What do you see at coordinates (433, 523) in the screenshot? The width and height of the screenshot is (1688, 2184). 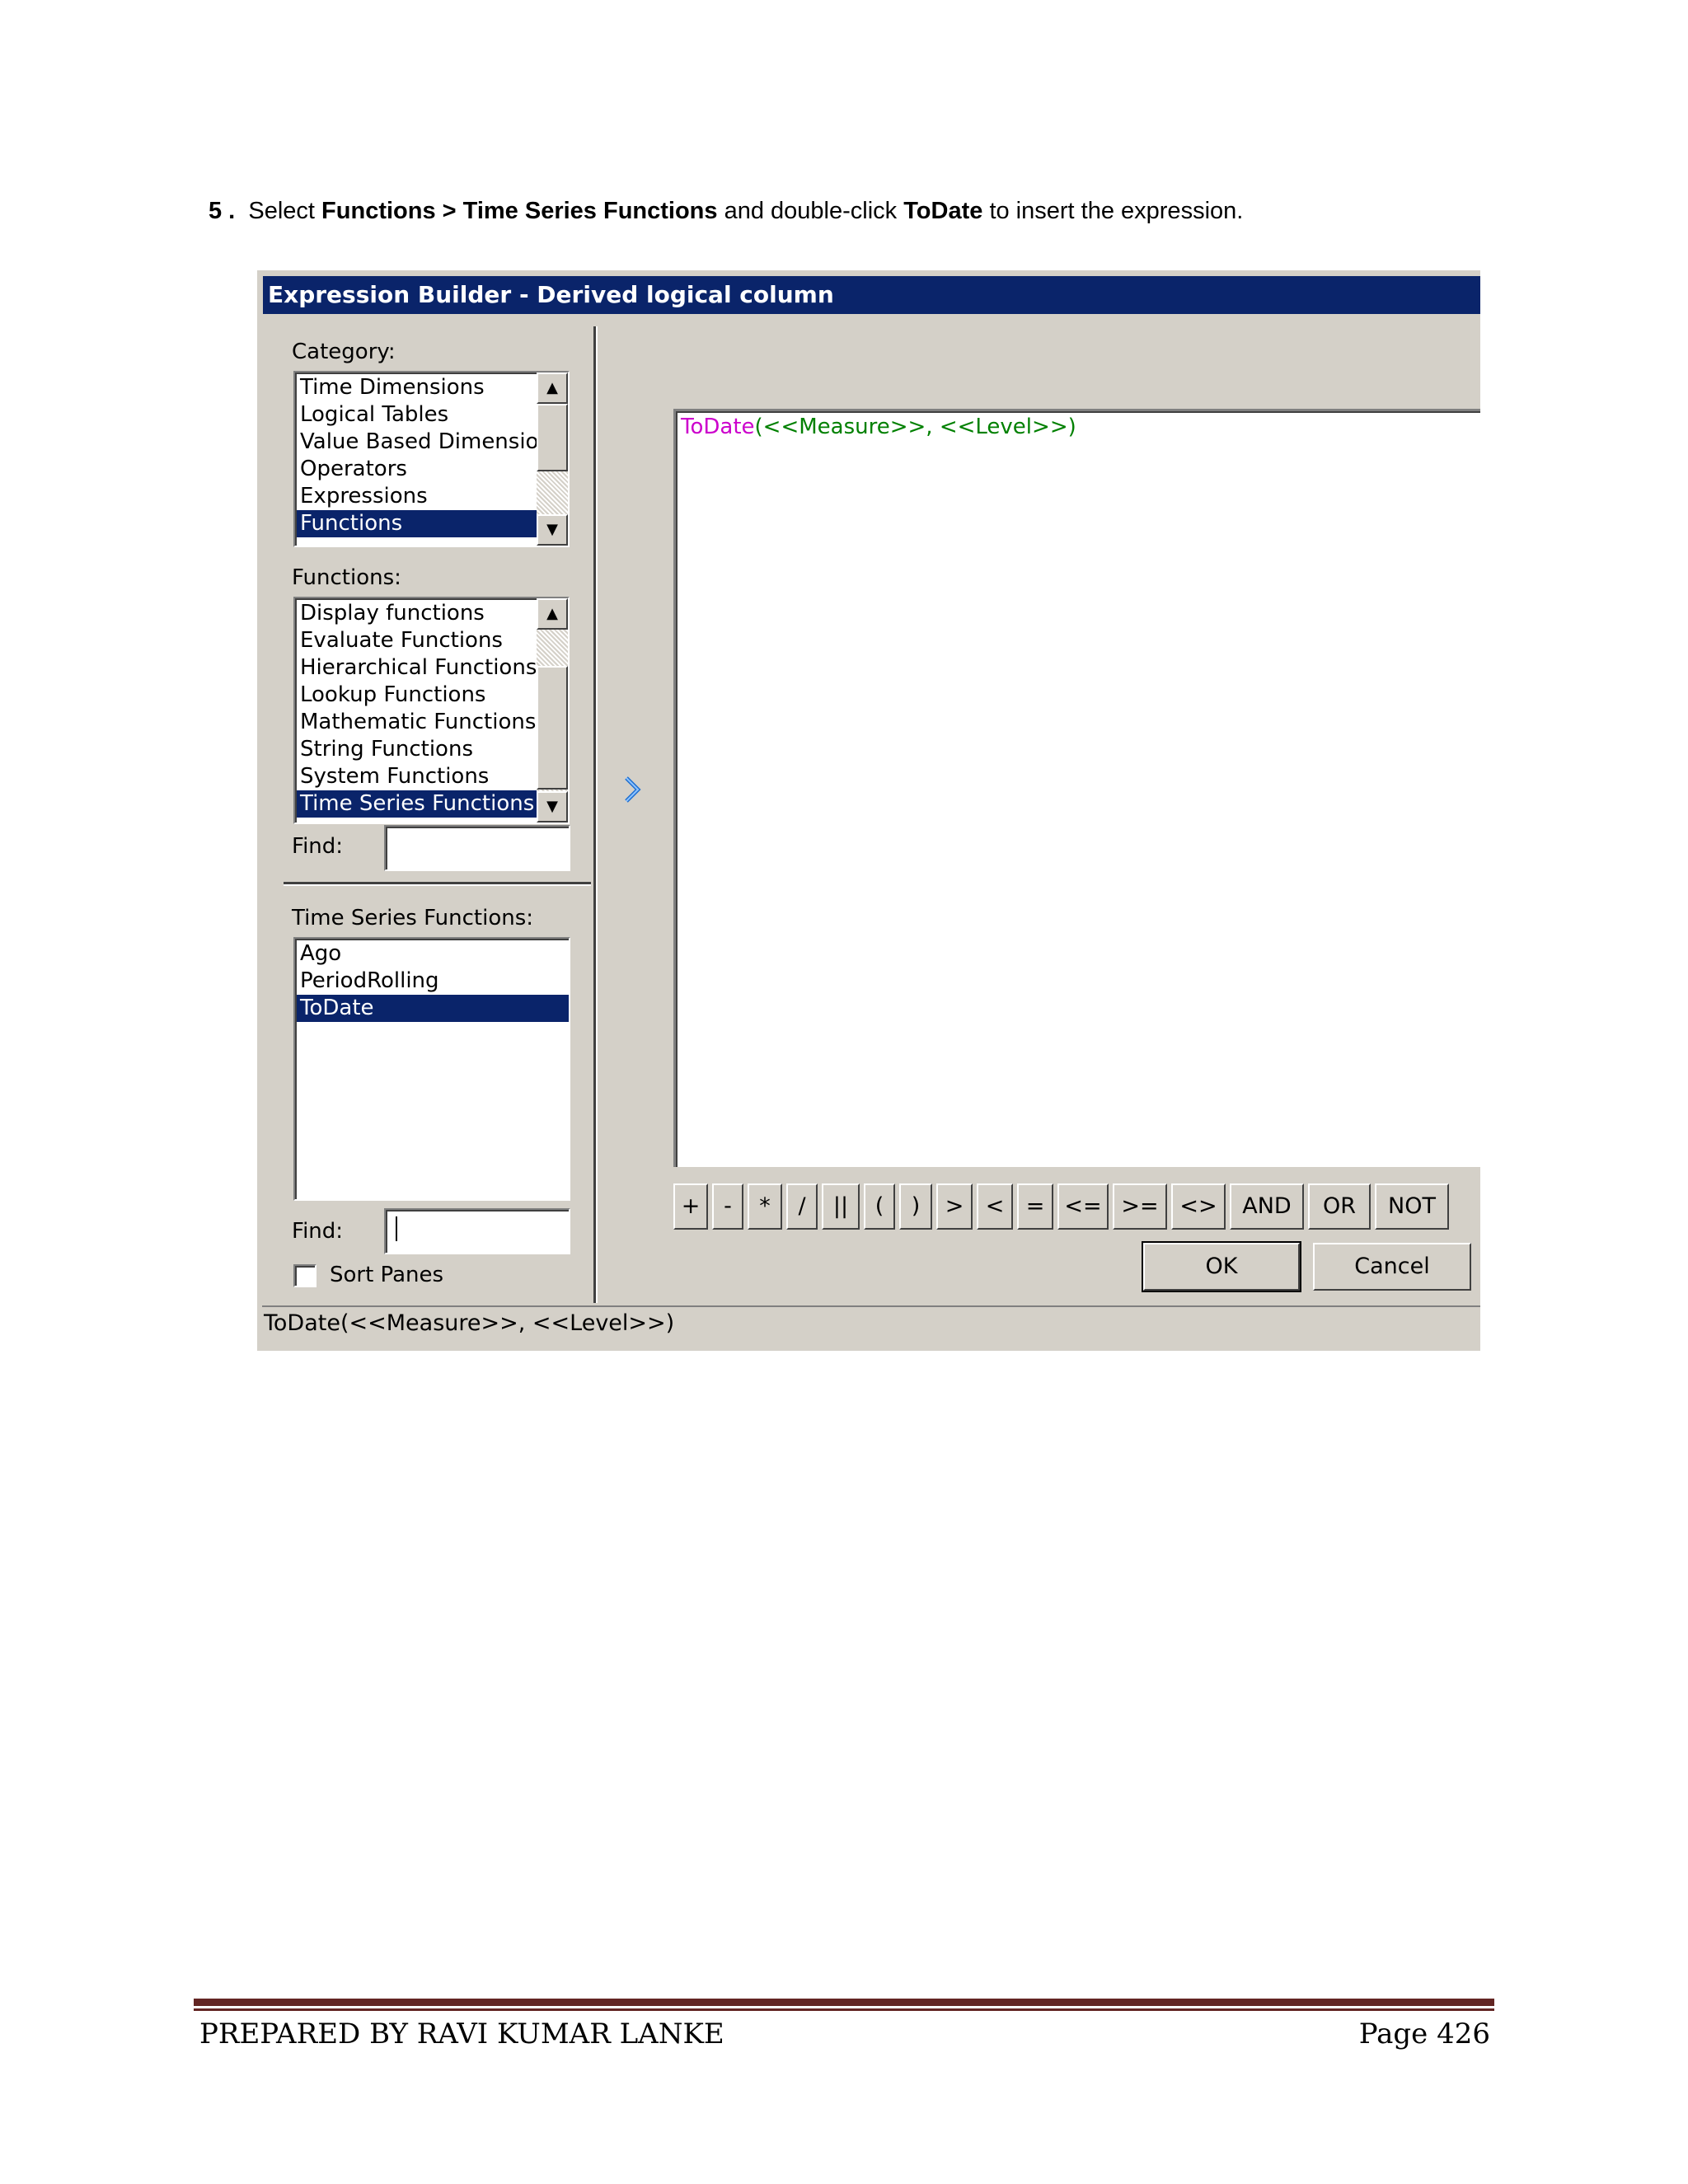 I see `category-item: Functions` at bounding box center [433, 523].